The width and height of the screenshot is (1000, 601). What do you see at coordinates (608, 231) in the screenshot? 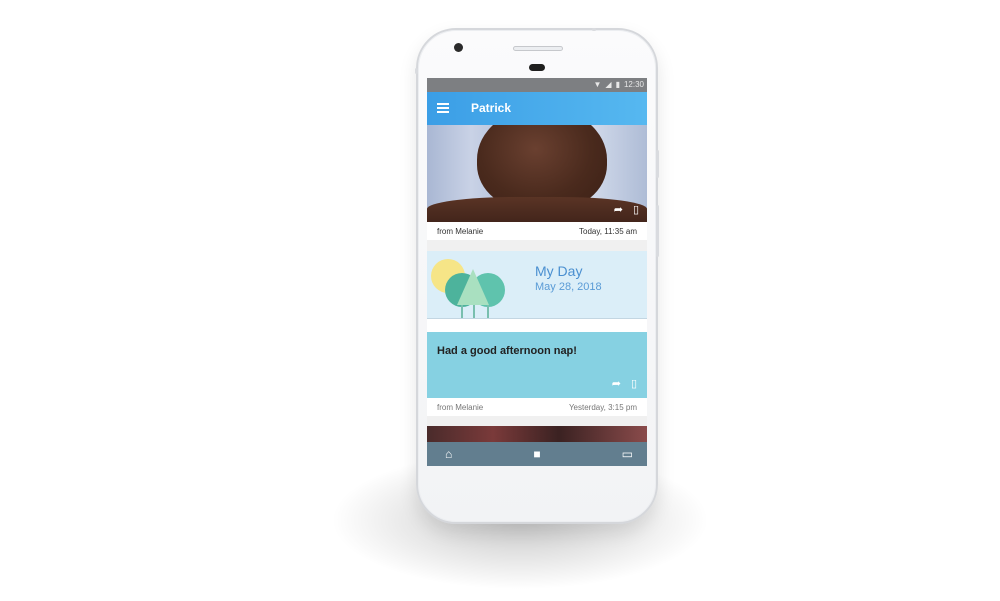
I see `post-time: Today, 11:35 am` at bounding box center [608, 231].